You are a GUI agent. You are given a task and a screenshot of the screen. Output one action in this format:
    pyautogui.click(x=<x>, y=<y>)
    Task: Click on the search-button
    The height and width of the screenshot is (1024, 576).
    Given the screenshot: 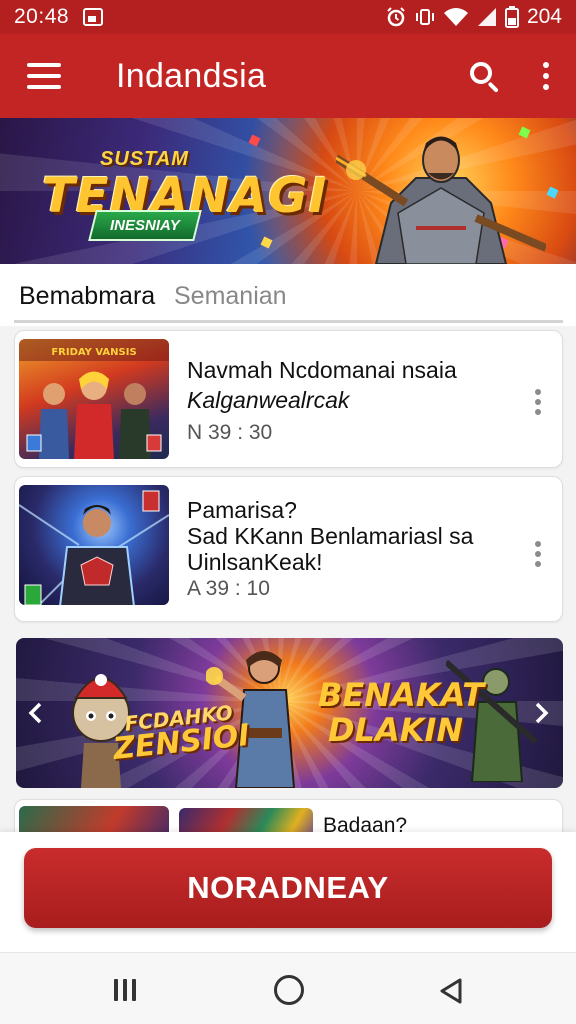 What is the action you would take?
    pyautogui.click(x=486, y=76)
    